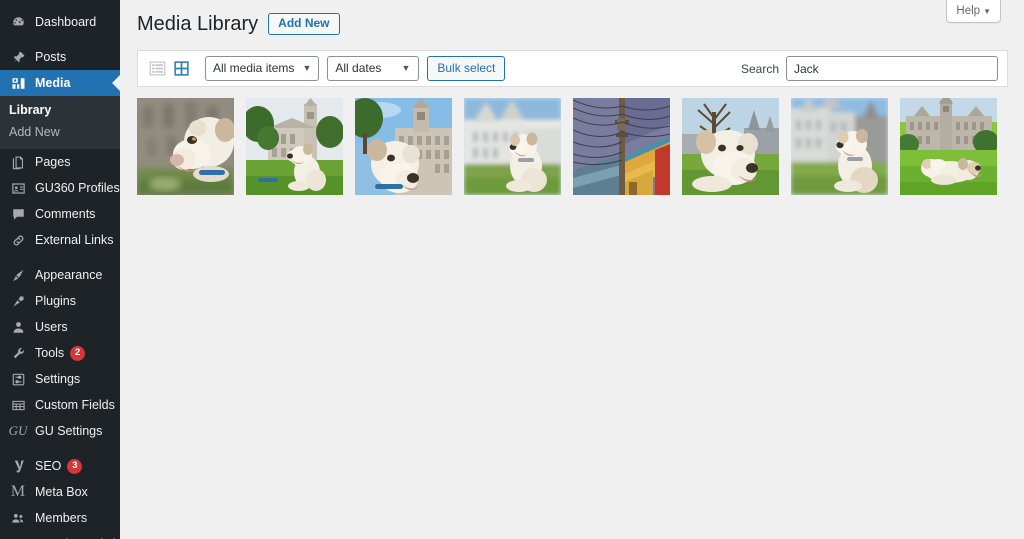 The image size is (1024, 539). I want to click on sidebar-item-label: Meta Box, so click(61, 492).